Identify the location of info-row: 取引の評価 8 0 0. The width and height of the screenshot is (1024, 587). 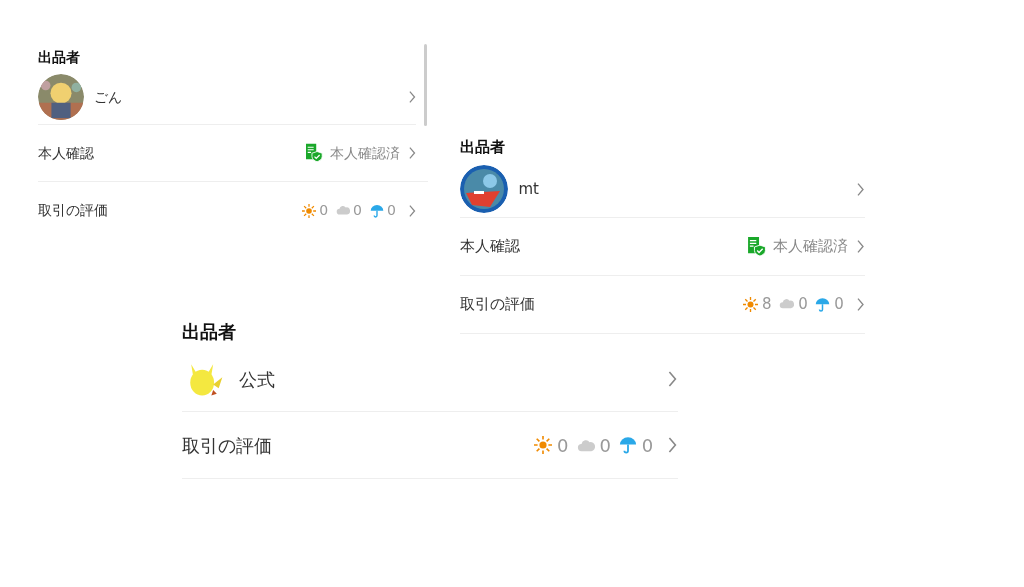
(662, 304).